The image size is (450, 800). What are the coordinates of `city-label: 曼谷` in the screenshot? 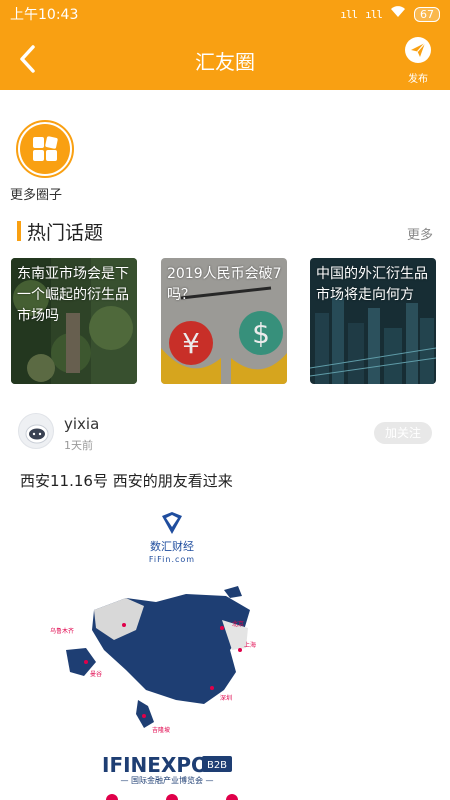 It's located at (96, 674).